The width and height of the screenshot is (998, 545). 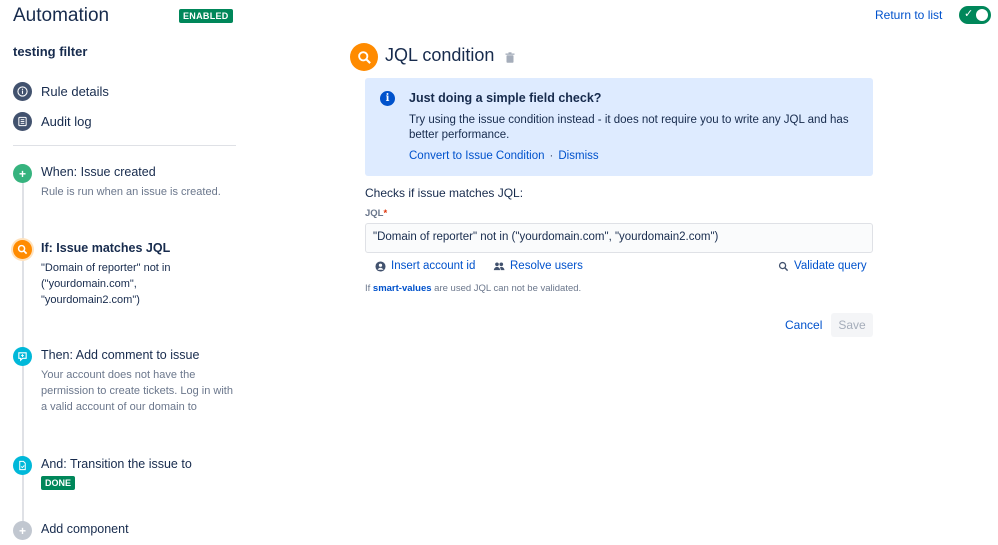 What do you see at coordinates (908, 15) in the screenshot?
I see `return-to-list-link: Return to list` at bounding box center [908, 15].